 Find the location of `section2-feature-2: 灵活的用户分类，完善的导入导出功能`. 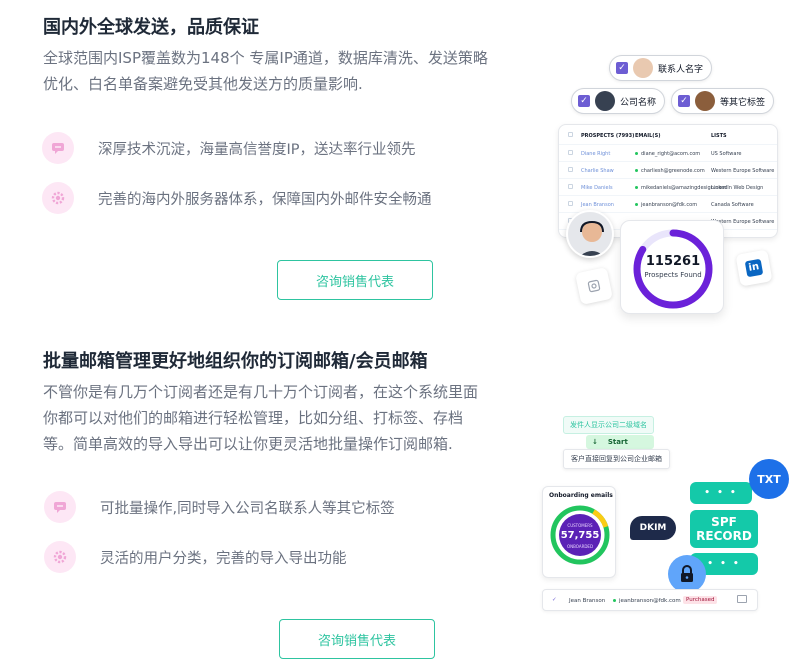

section2-feature-2: 灵活的用户分类，完善的导入导出功能 is located at coordinates (195, 557).